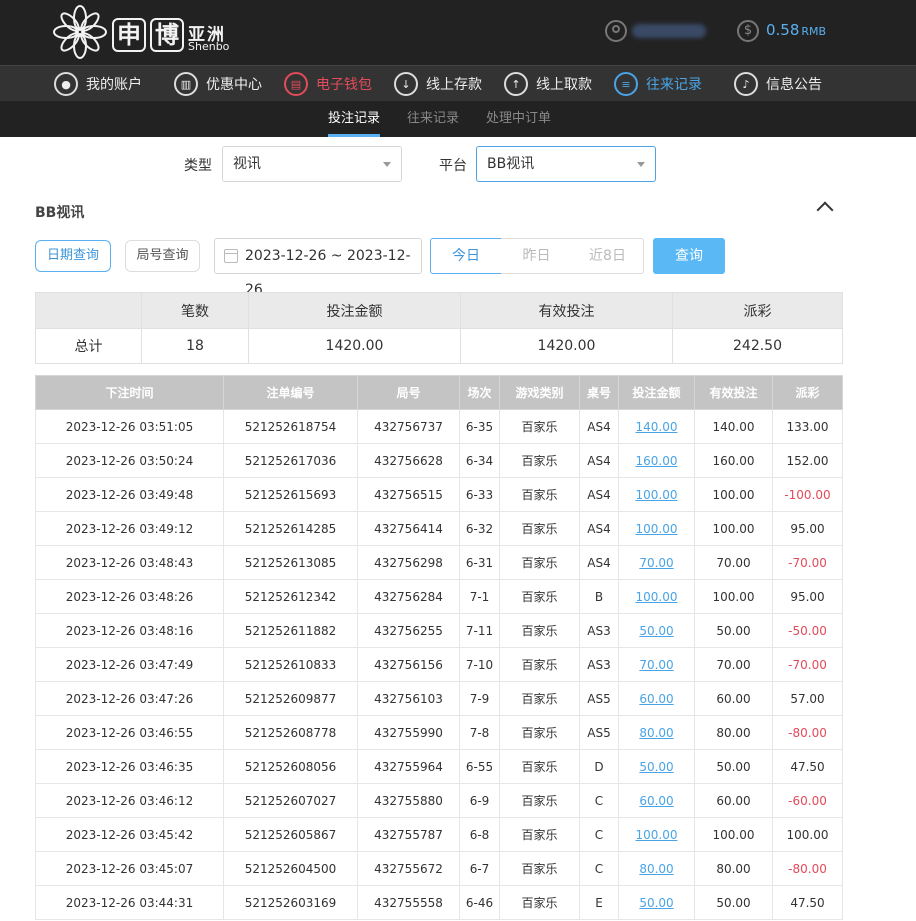  What do you see at coordinates (73, 256) in the screenshot?
I see `date-query-button: 日期查询` at bounding box center [73, 256].